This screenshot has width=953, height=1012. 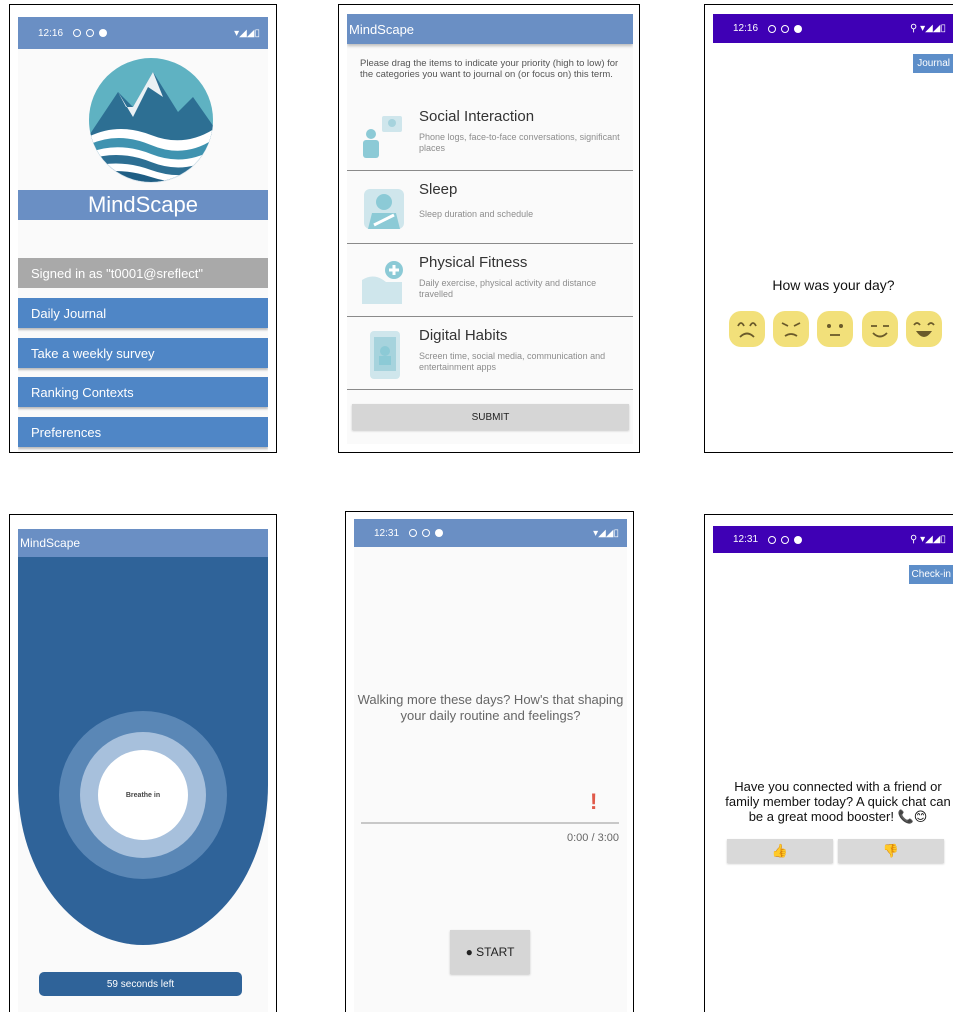 What do you see at coordinates (117, 273) in the screenshot?
I see `signed-in-text: Signed in as "t0001@sreflect"` at bounding box center [117, 273].